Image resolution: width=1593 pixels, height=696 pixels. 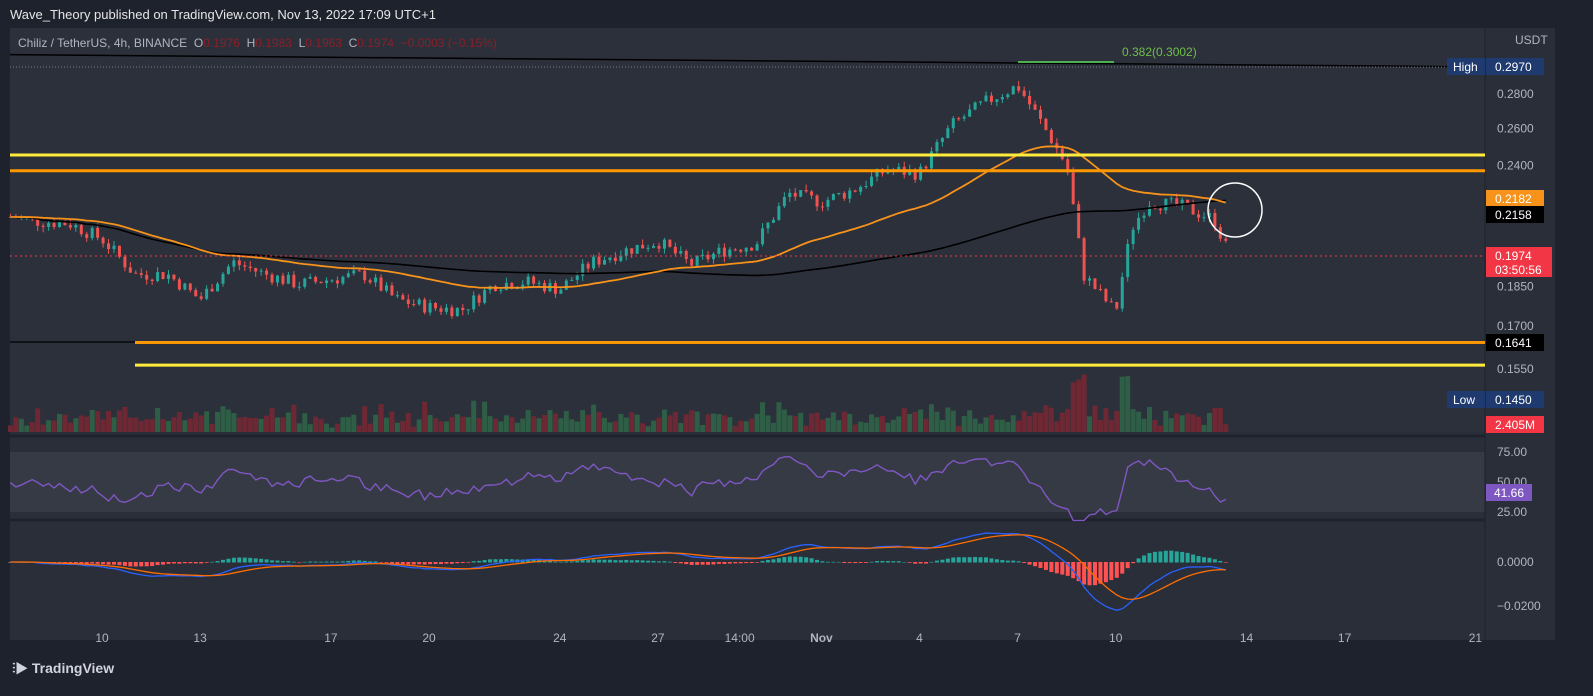 What do you see at coordinates (102, 638) in the screenshot?
I see `time-tick: 10` at bounding box center [102, 638].